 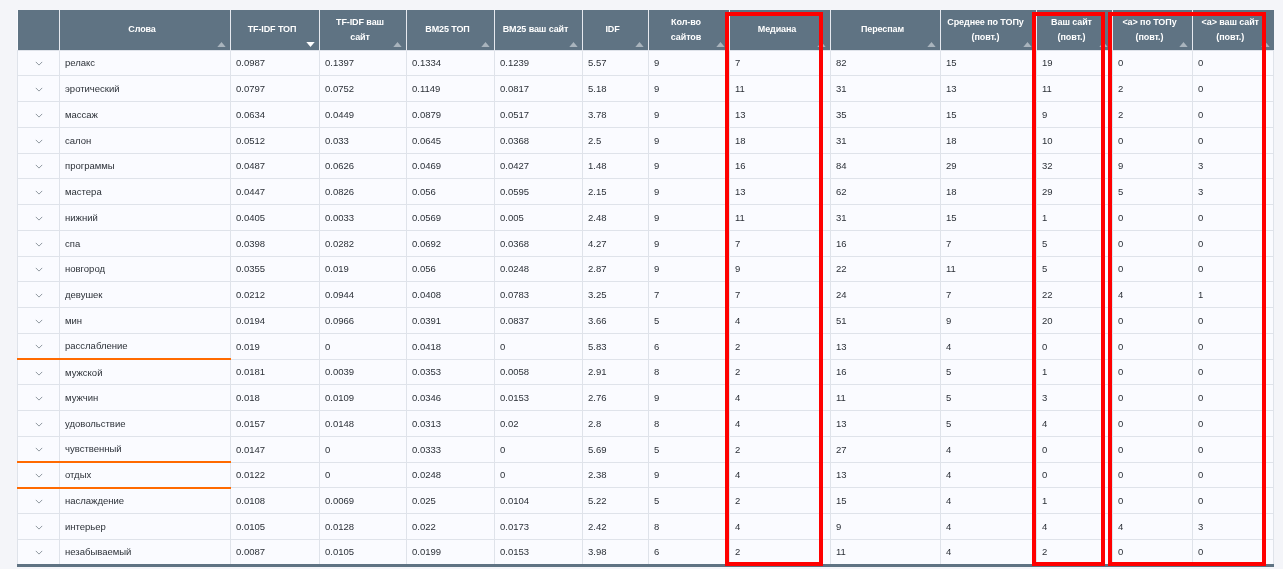 What do you see at coordinates (275, 372) in the screenshot?
I see `table-cell: 0.0181` at bounding box center [275, 372].